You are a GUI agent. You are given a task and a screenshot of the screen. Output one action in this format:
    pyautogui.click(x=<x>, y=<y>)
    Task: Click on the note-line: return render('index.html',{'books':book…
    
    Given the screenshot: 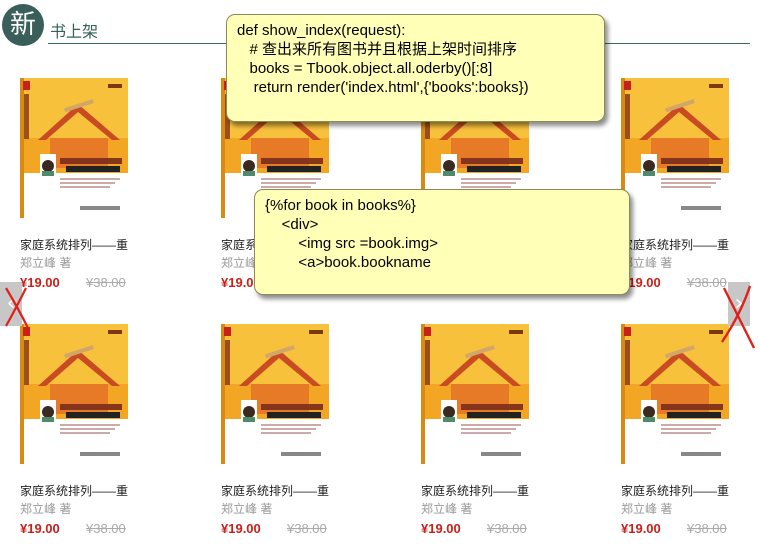 What is the action you would take?
    pyautogui.click(x=383, y=87)
    